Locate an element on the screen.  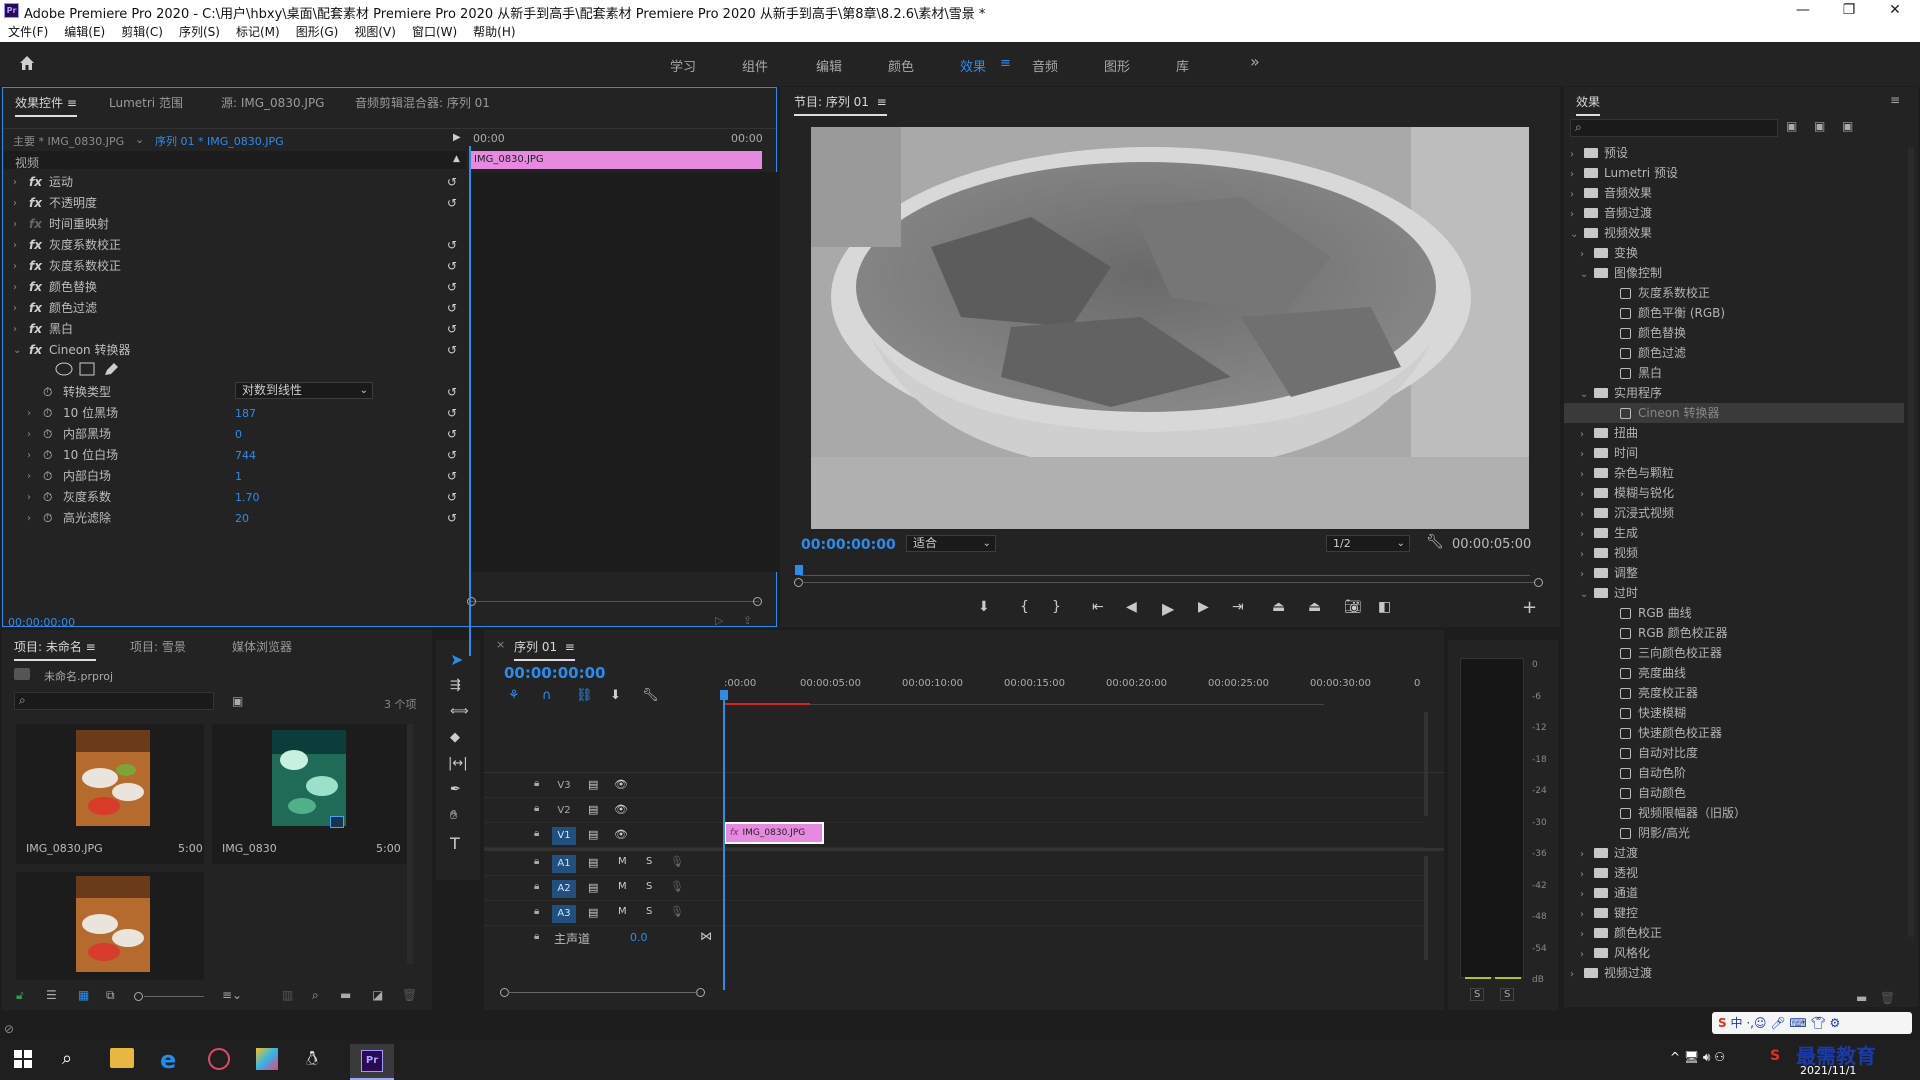
effects-search-input: ⌕ is located at coordinates (1674, 128).